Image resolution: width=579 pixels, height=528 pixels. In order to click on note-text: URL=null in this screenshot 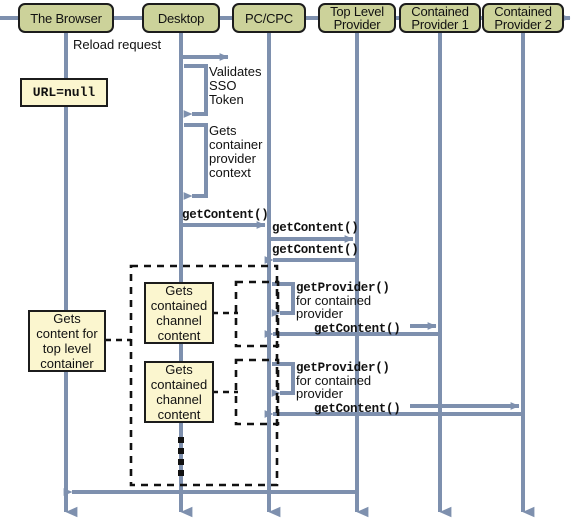, I will do `click(64, 92)`.